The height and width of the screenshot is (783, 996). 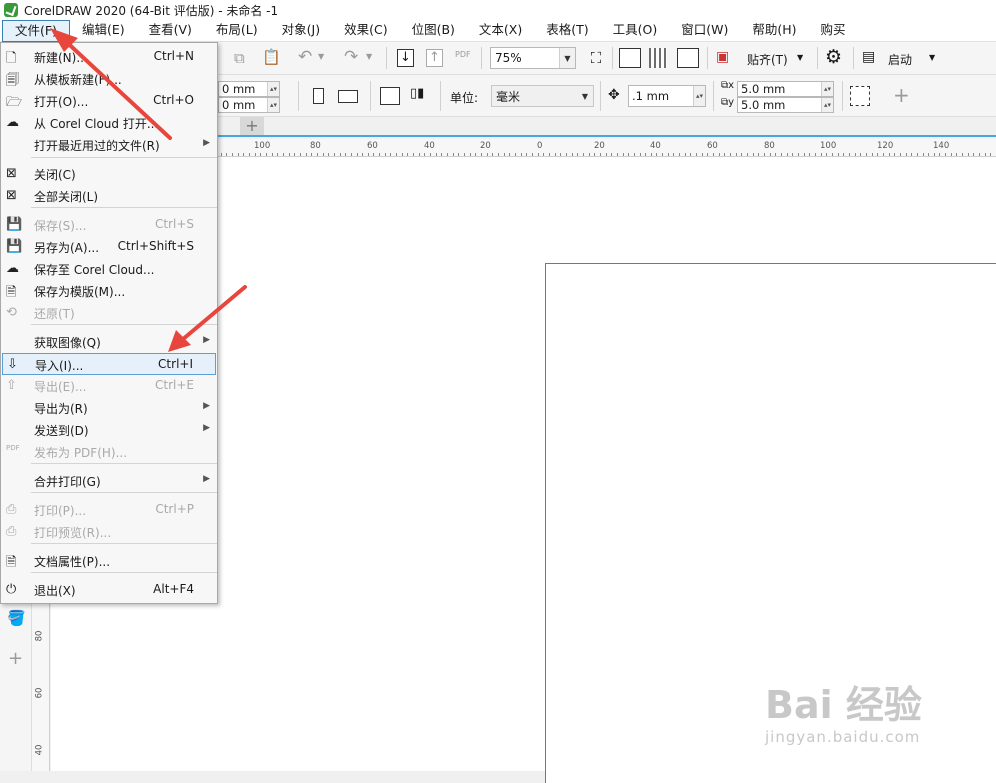 I want to click on file-menu-item: 💾 保存(S)... Ctrl+S, so click(x=109, y=225).